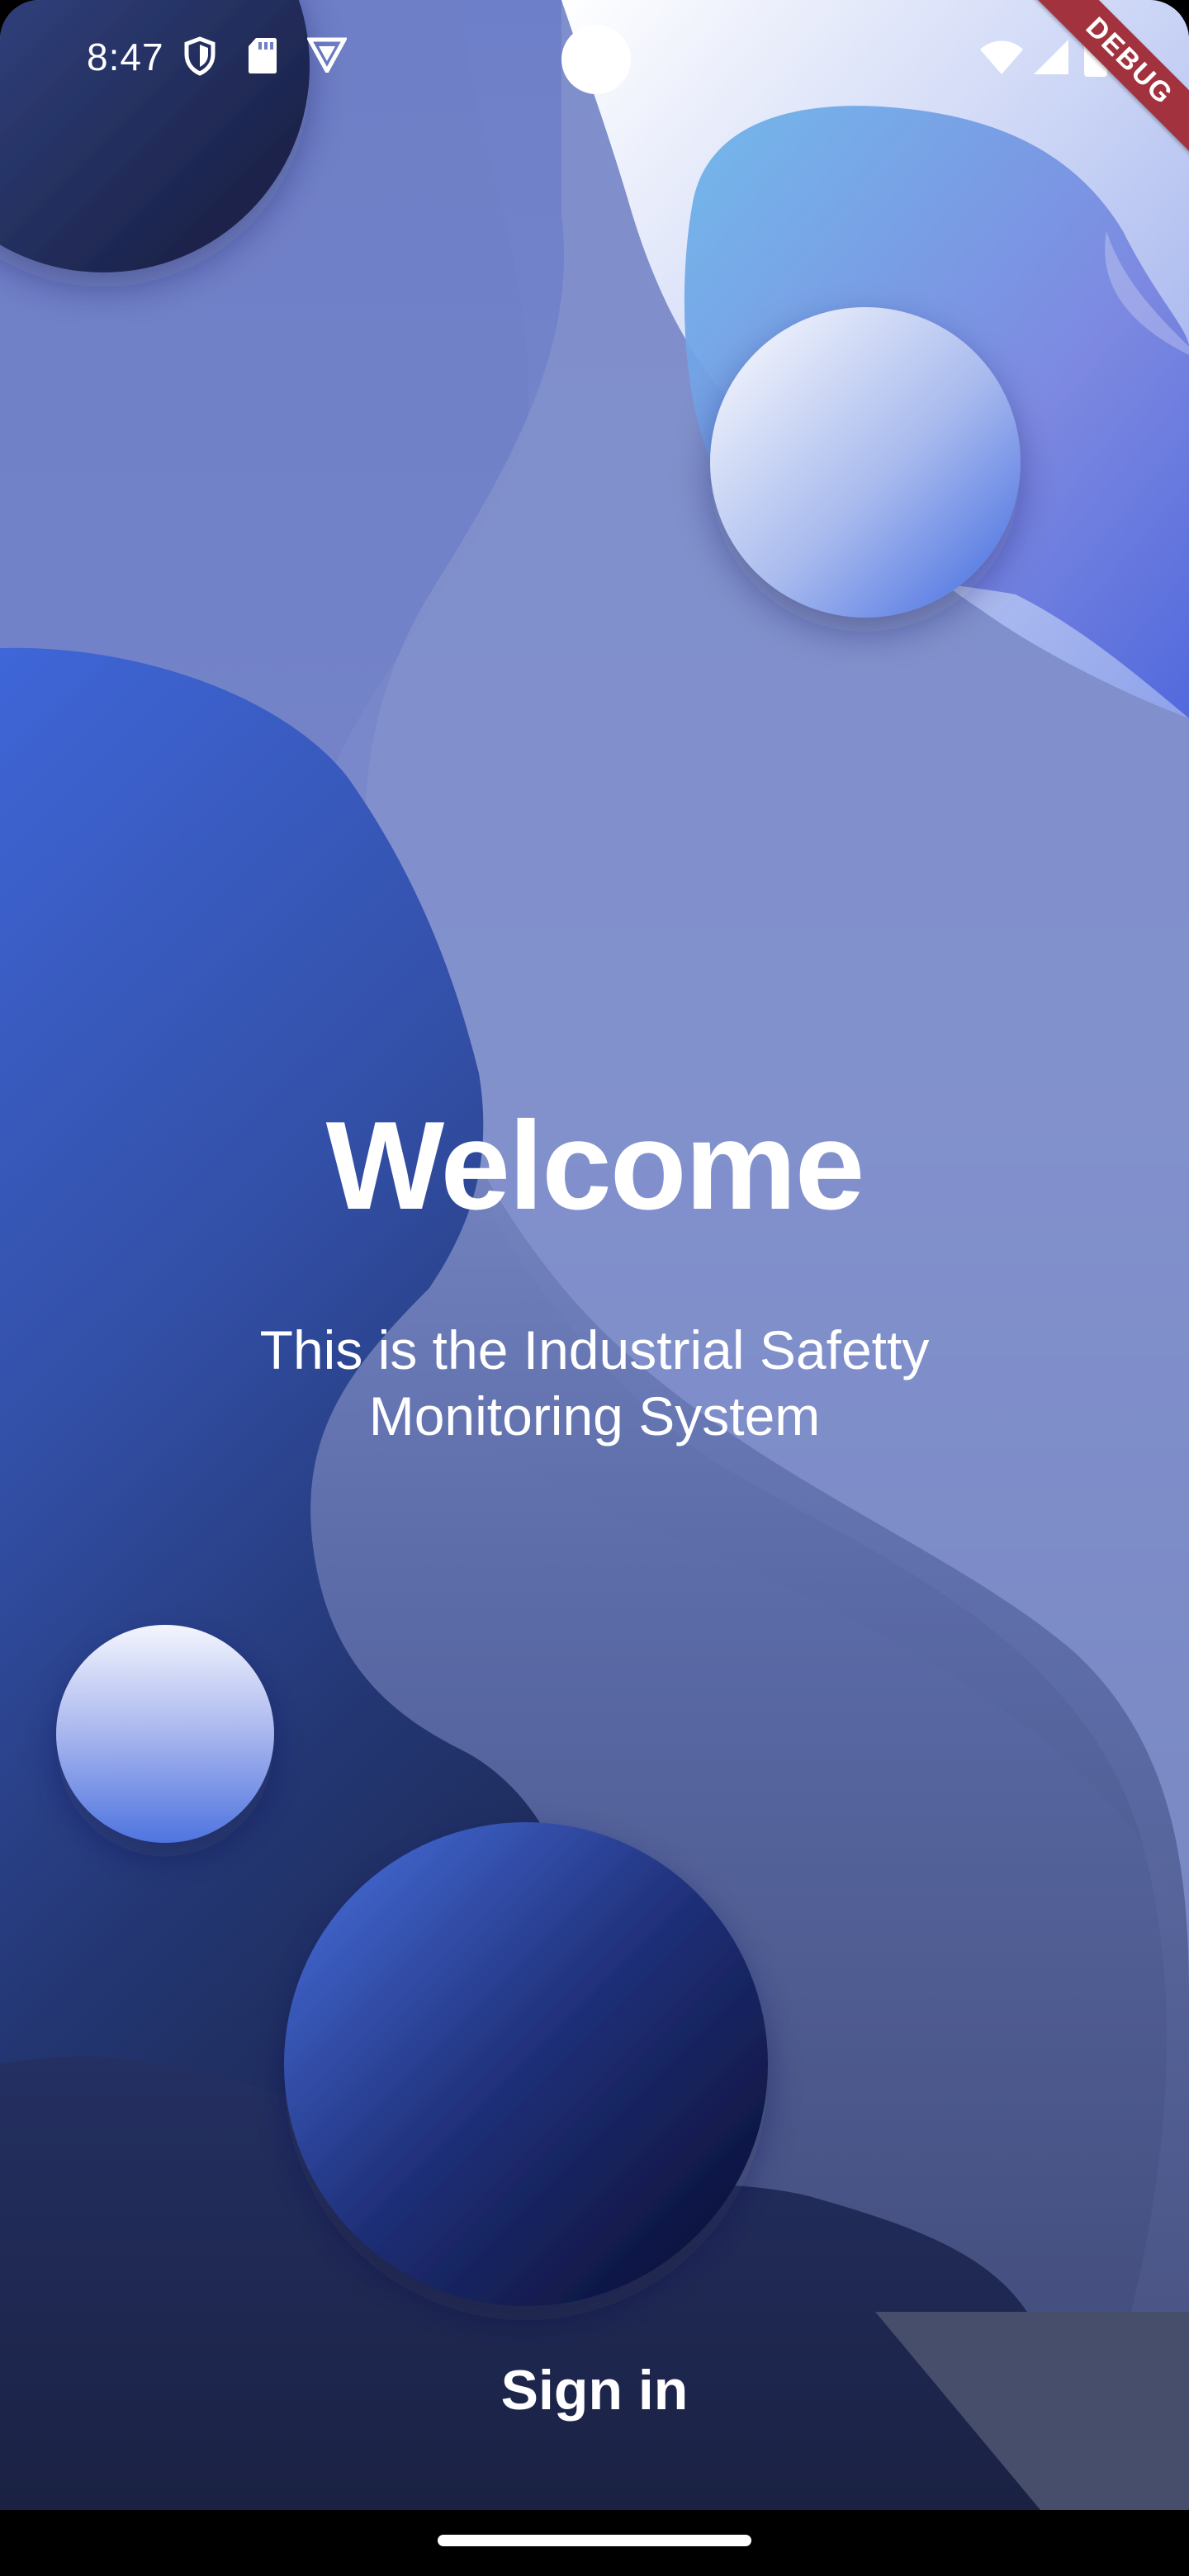 The image size is (1189, 2576). Describe the element at coordinates (1001, 60) in the screenshot. I see `wifi-icon` at that location.